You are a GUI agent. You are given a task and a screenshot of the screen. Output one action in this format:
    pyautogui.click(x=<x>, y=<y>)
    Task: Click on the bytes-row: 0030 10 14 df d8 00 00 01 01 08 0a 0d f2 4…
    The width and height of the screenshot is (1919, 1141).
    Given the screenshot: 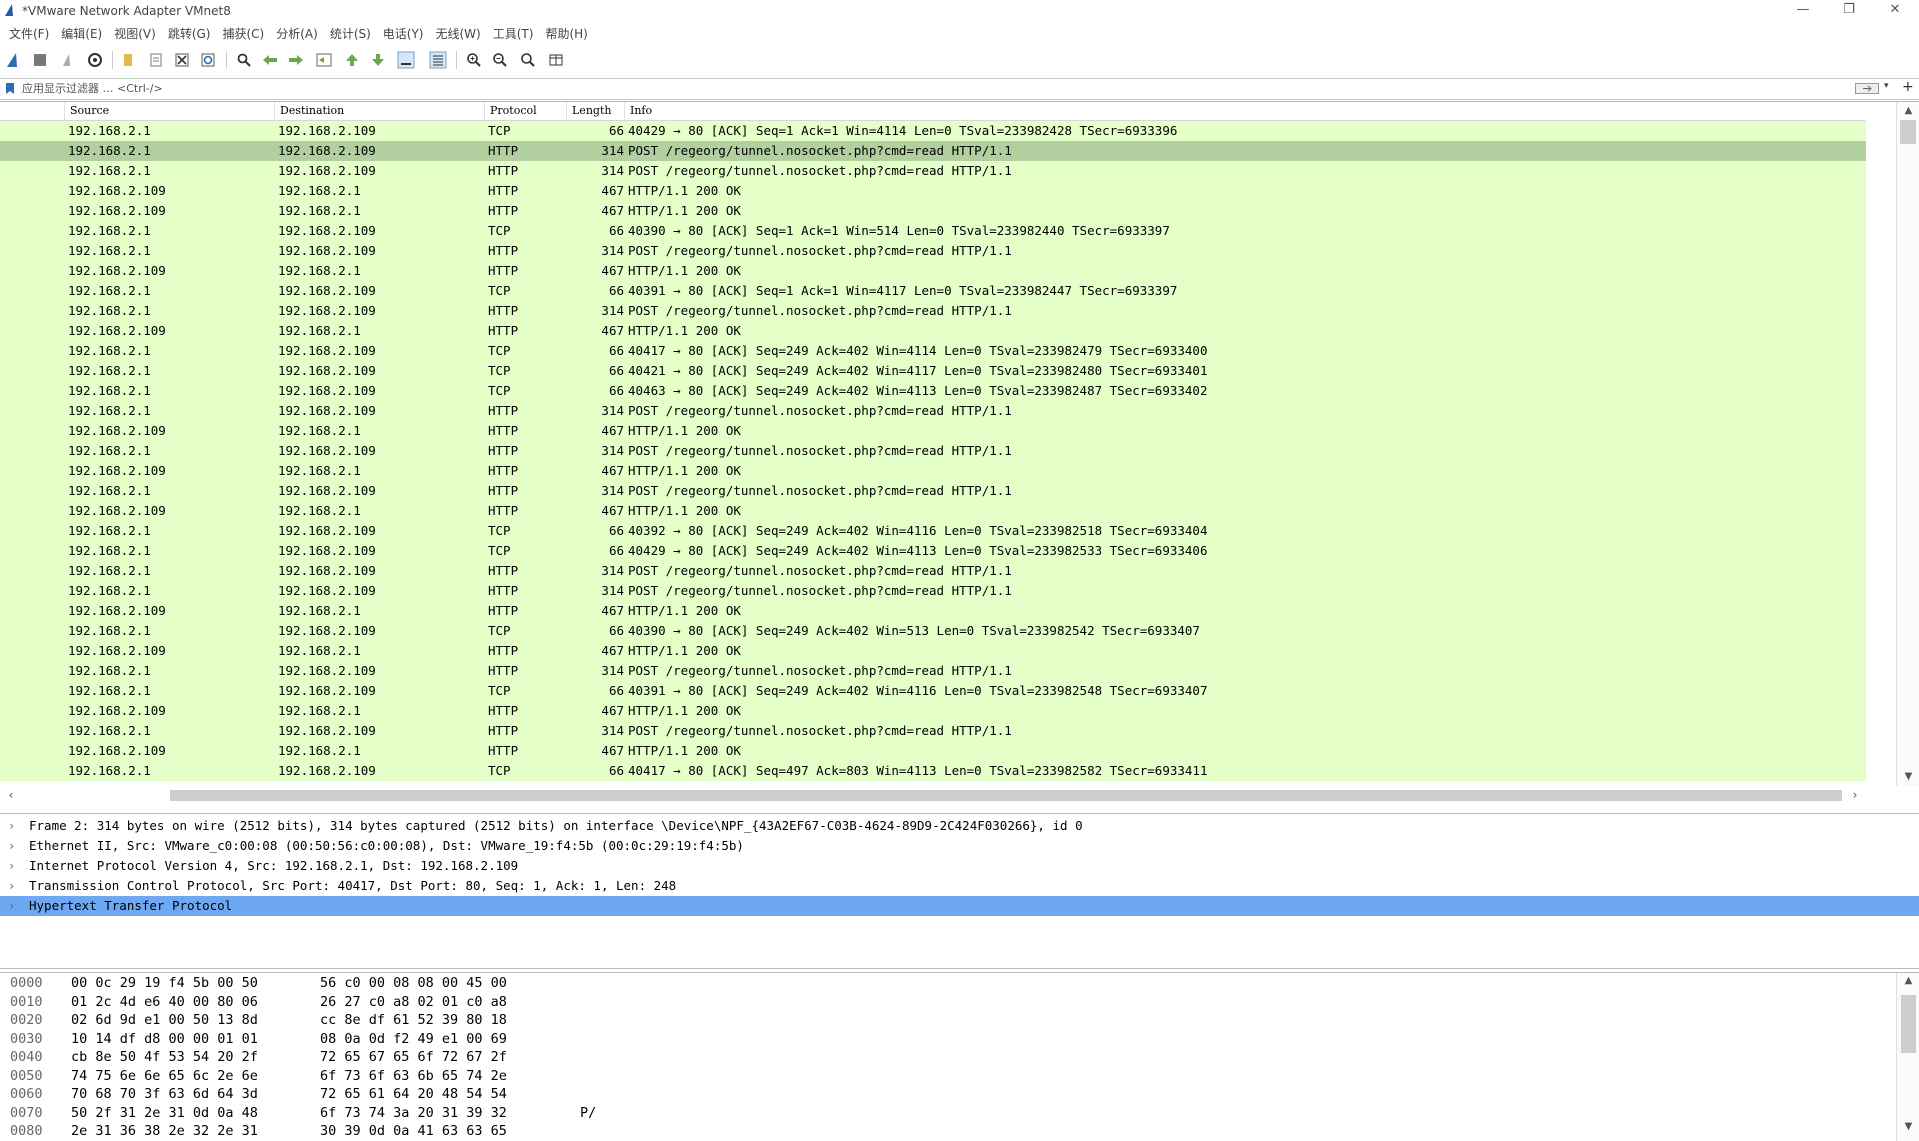 What is the action you would take?
    pyautogui.click(x=959, y=1039)
    